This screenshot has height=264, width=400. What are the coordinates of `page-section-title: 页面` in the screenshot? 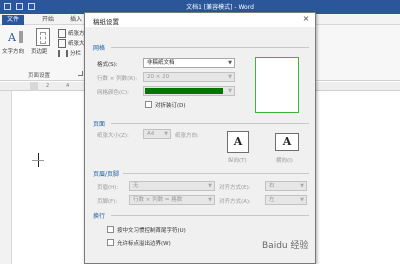 It's located at (99, 124).